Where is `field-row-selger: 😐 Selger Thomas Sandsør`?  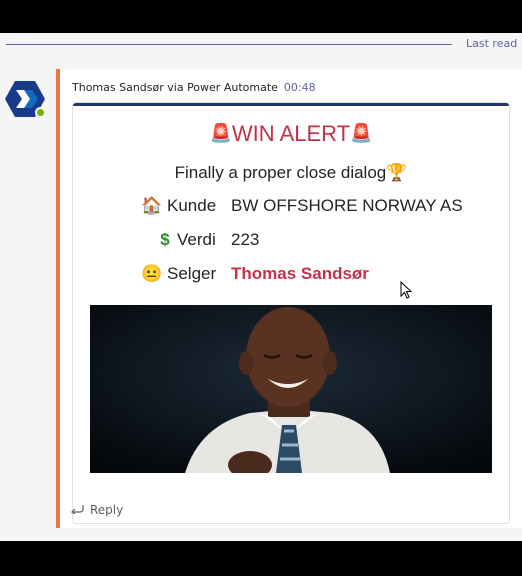 field-row-selger: 😐 Selger Thomas Sandsør is located at coordinates (291, 276).